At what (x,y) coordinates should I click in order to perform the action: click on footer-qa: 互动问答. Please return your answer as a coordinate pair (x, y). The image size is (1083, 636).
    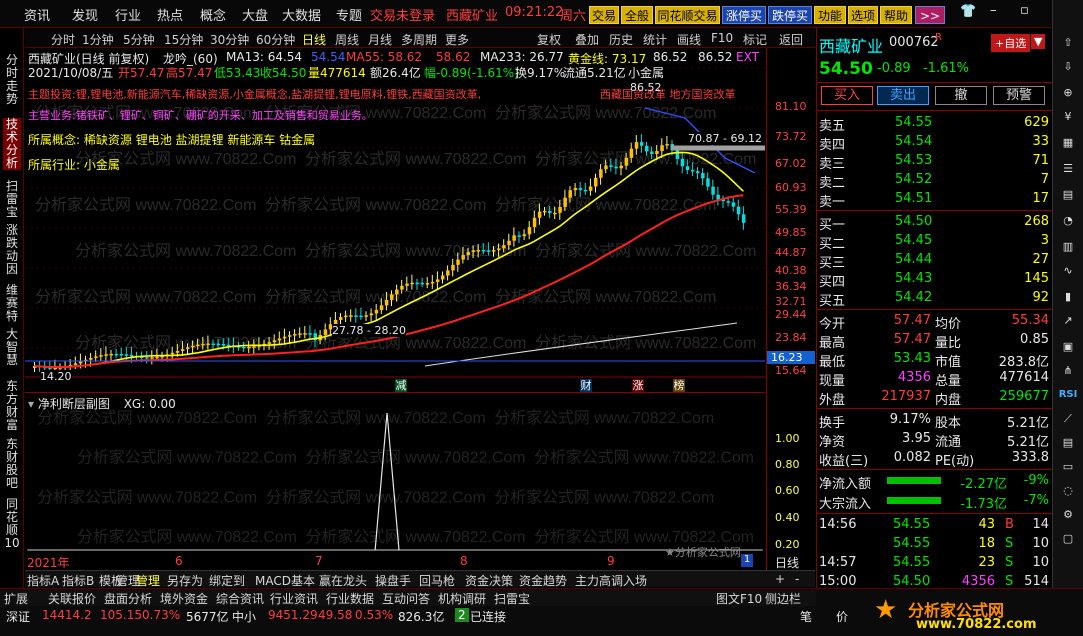
    Looking at the image, I should click on (406, 598).